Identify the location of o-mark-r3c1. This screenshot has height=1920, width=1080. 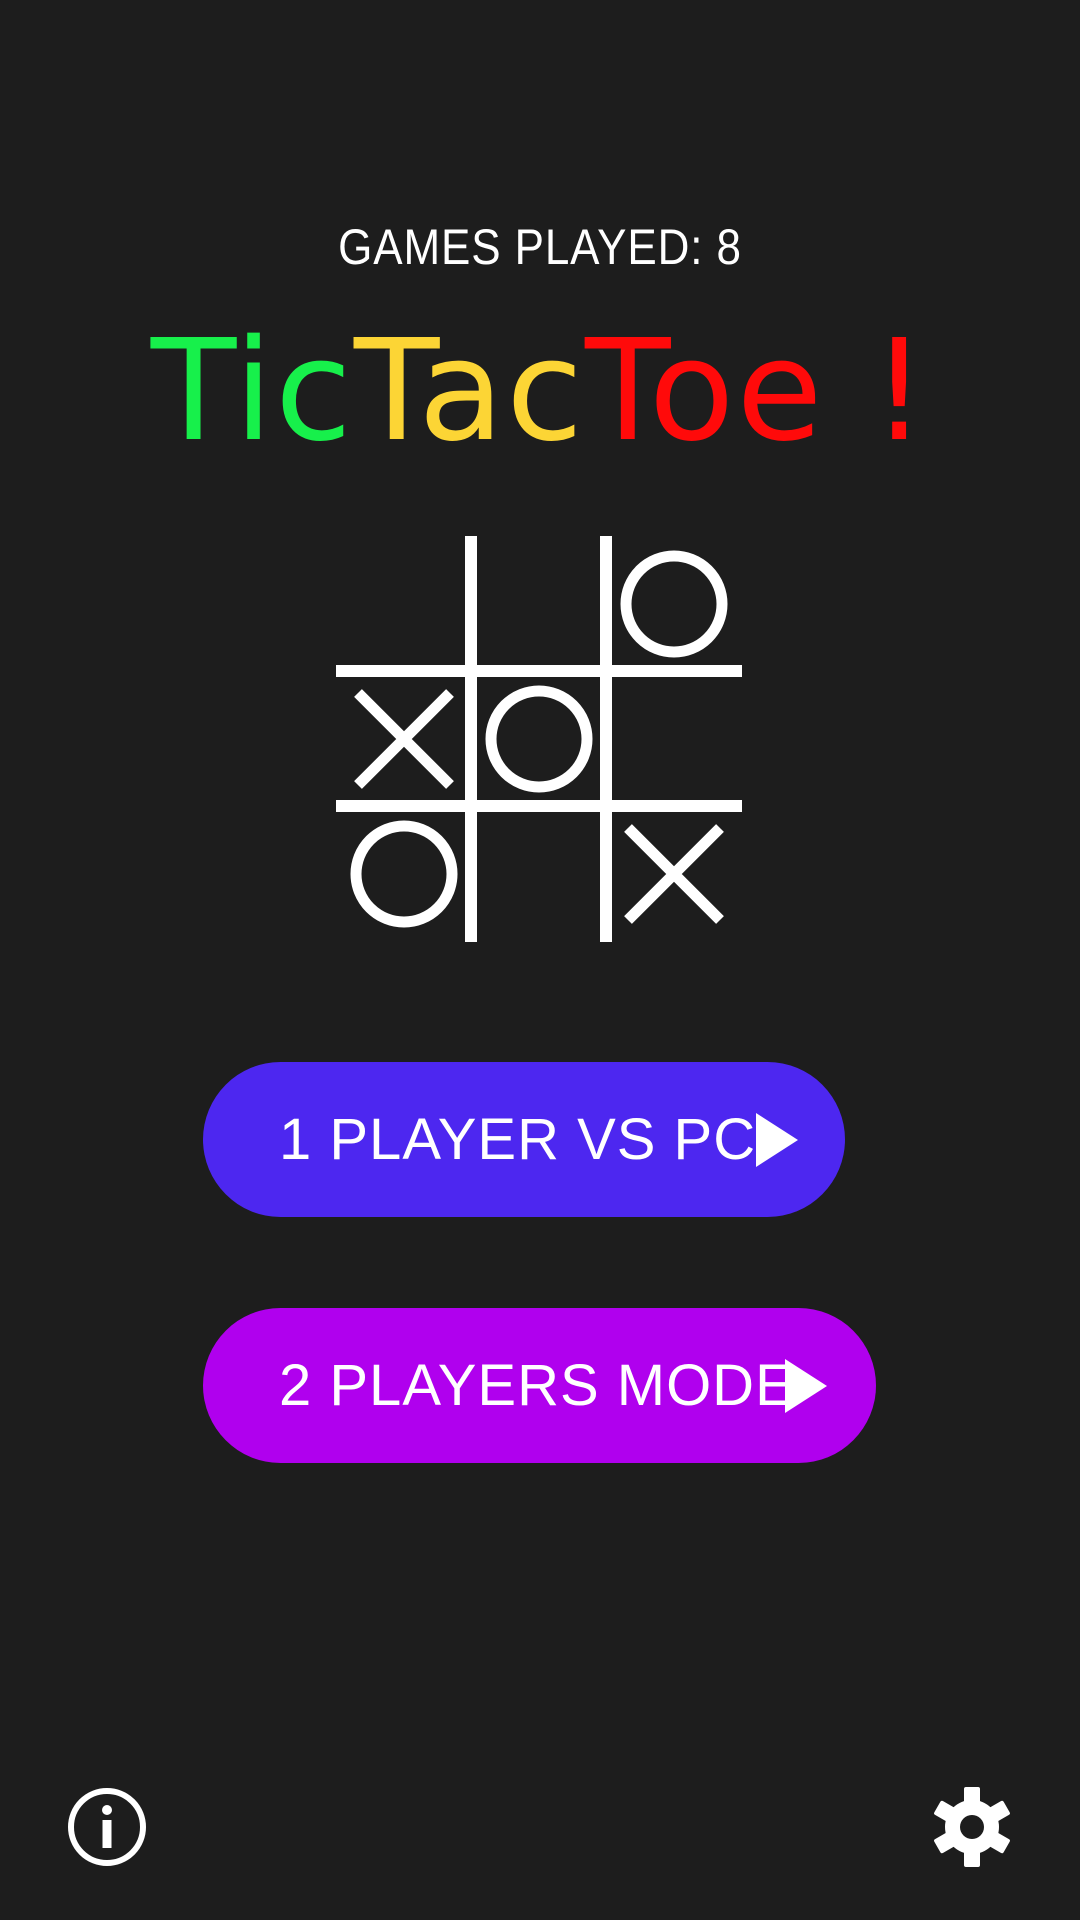
(404, 874).